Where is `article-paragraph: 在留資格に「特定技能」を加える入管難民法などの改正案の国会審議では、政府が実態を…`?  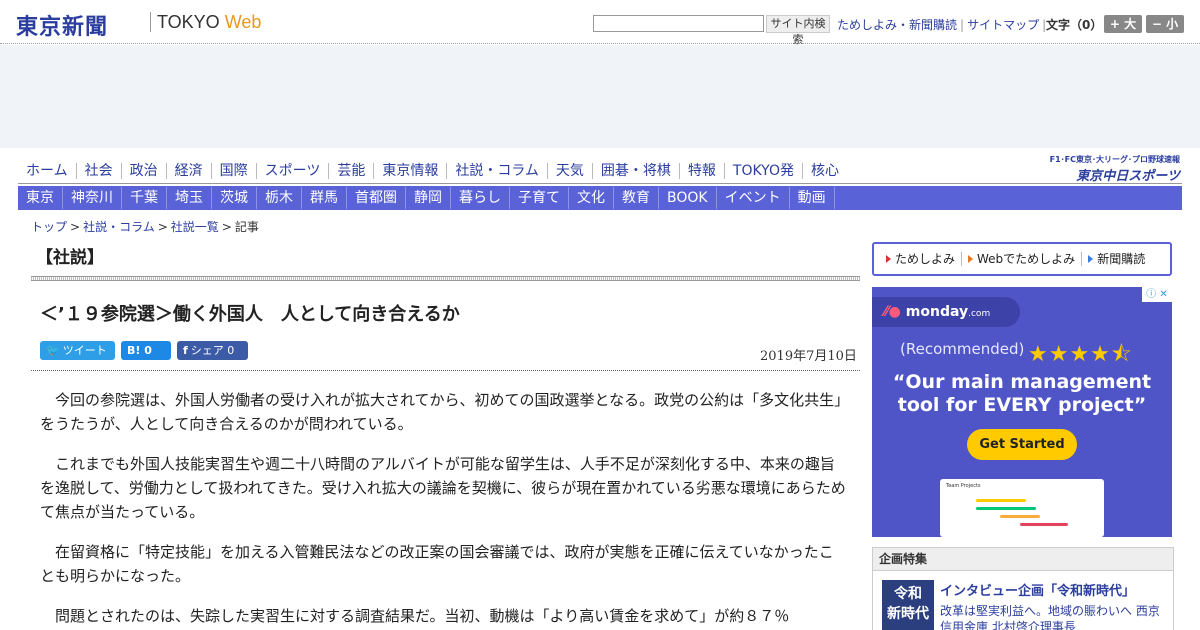 article-paragraph: 在留資格に「特定技能」を加える入管難民法などの改正案の国会審議では、政府が実態を… is located at coordinates (437, 564).